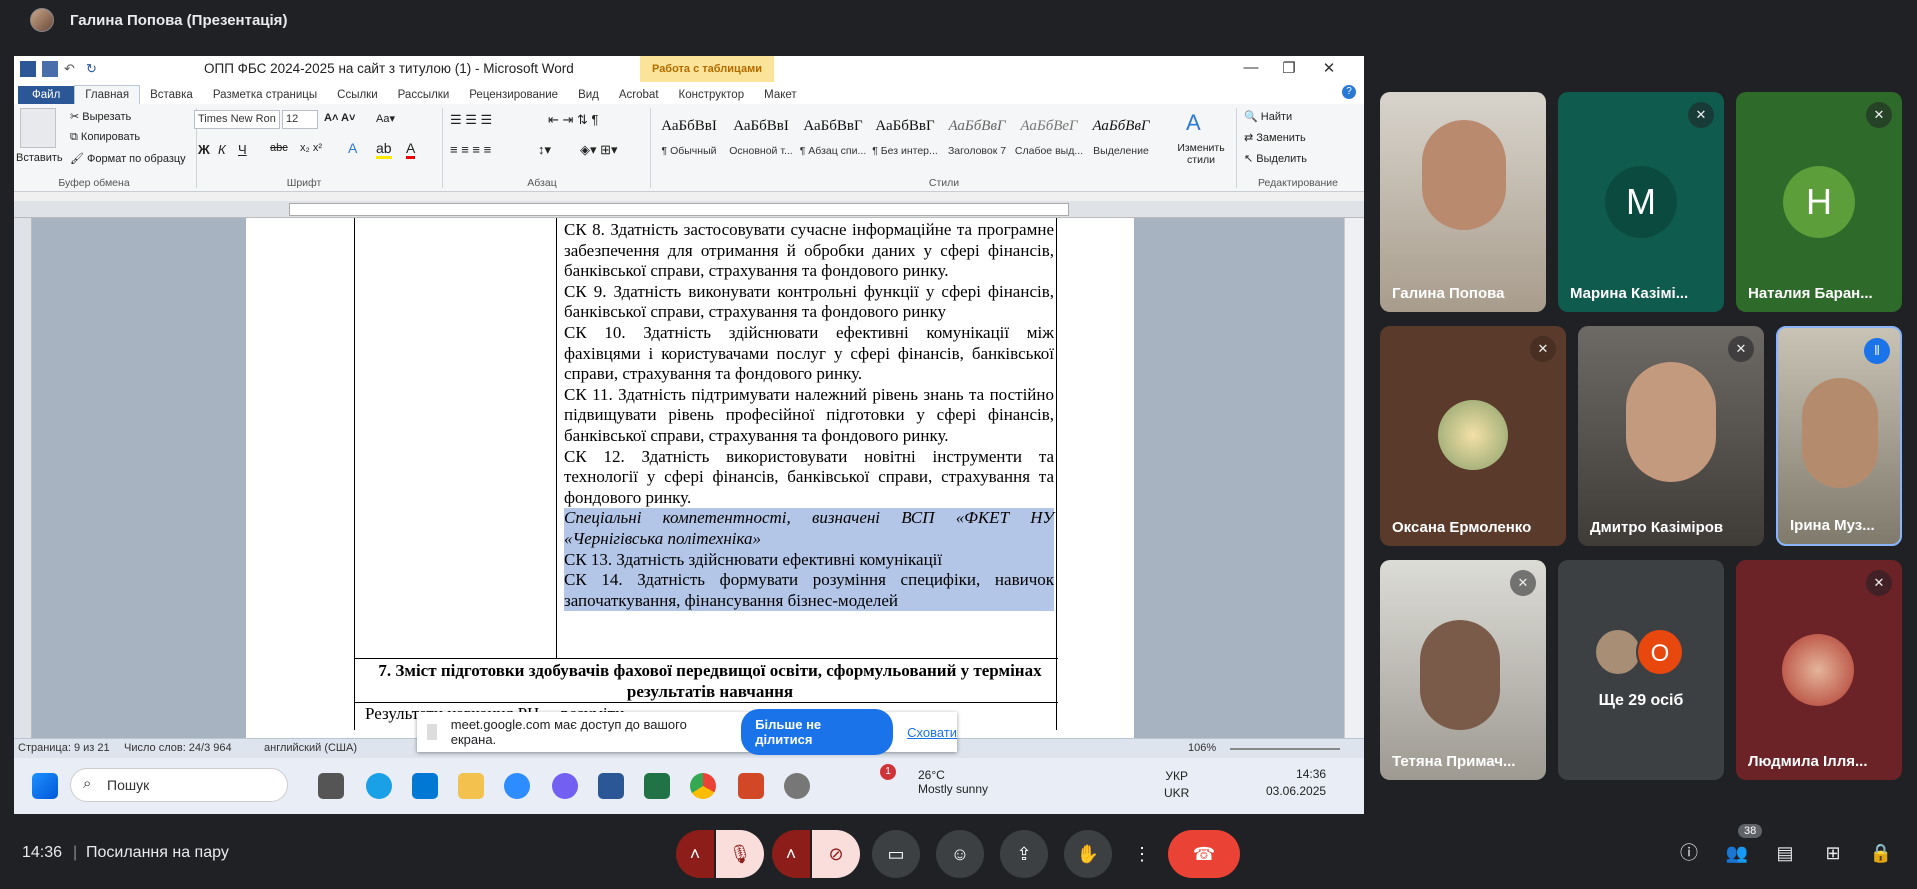 This screenshot has height=889, width=1917. What do you see at coordinates (456, 438) in the screenshot?
I see `table-left-cell` at bounding box center [456, 438].